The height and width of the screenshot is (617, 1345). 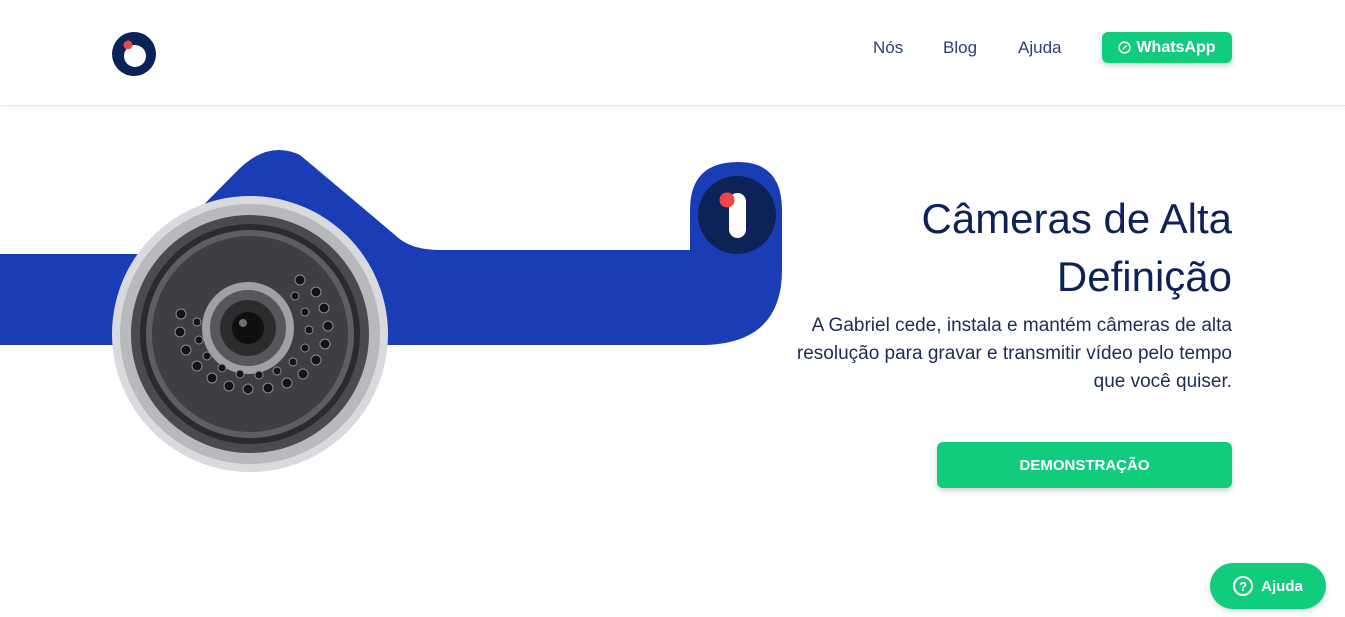 I want to click on nav-link-ajuda: Ajuda, so click(x=1039, y=48).